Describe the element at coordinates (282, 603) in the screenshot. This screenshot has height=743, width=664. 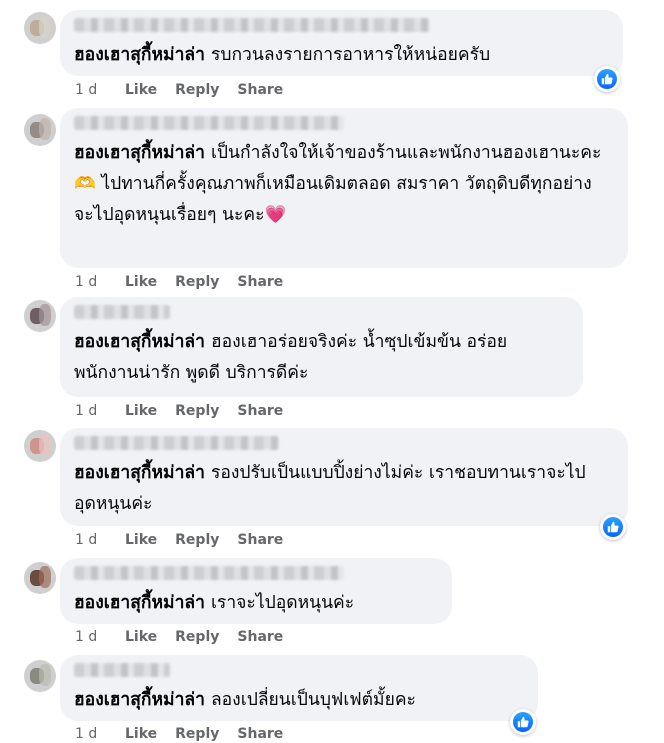
I see `comment-body: เราจะไปอุดหนุนค่ะ` at that location.